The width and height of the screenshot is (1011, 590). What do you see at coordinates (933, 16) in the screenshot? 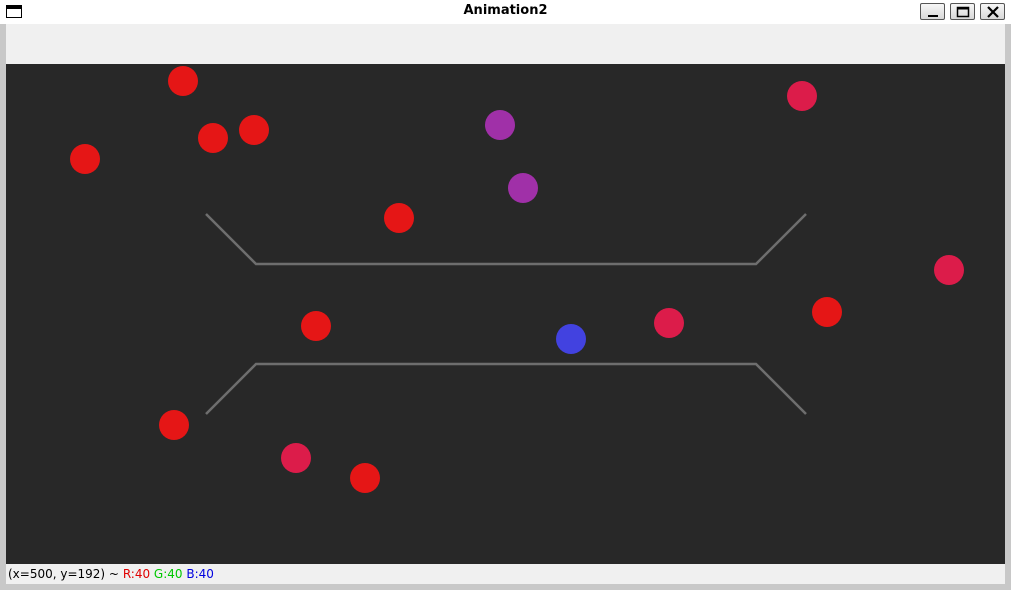
I see `minimize-icon` at bounding box center [933, 16].